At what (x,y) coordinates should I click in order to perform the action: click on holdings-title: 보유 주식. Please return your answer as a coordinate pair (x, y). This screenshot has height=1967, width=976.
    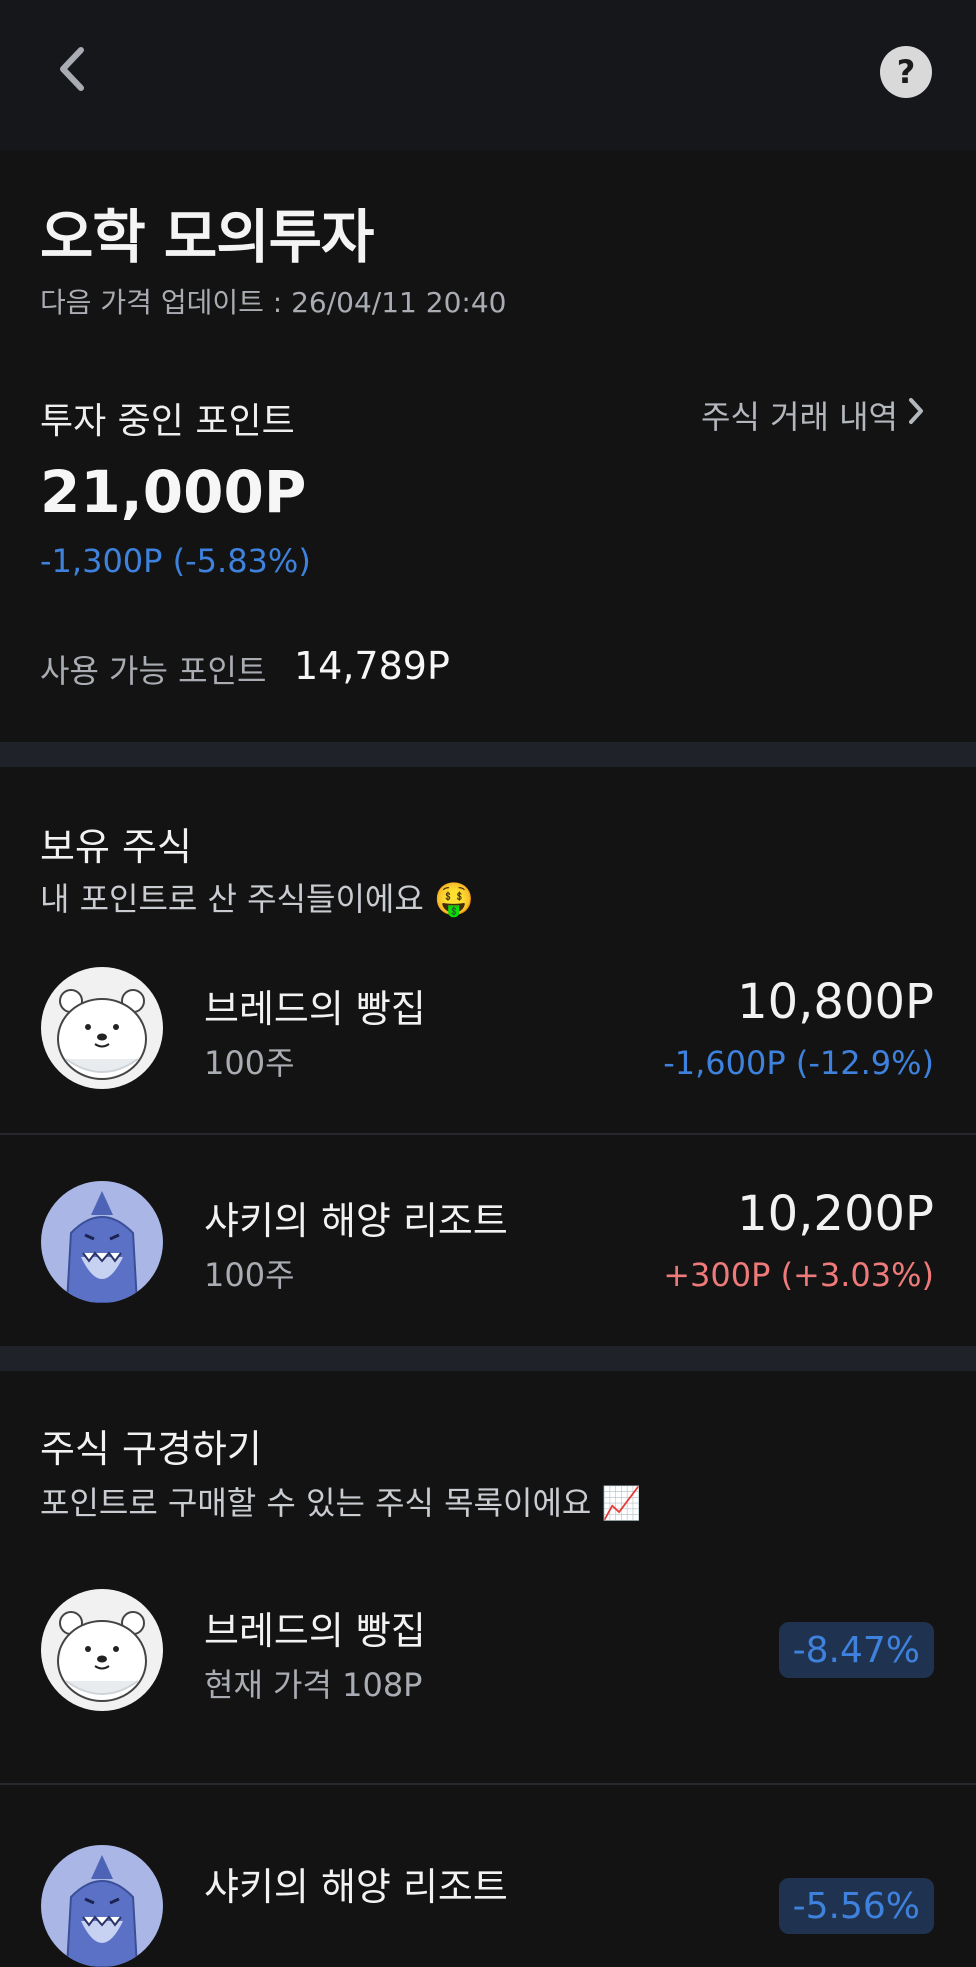
    Looking at the image, I should click on (116, 847).